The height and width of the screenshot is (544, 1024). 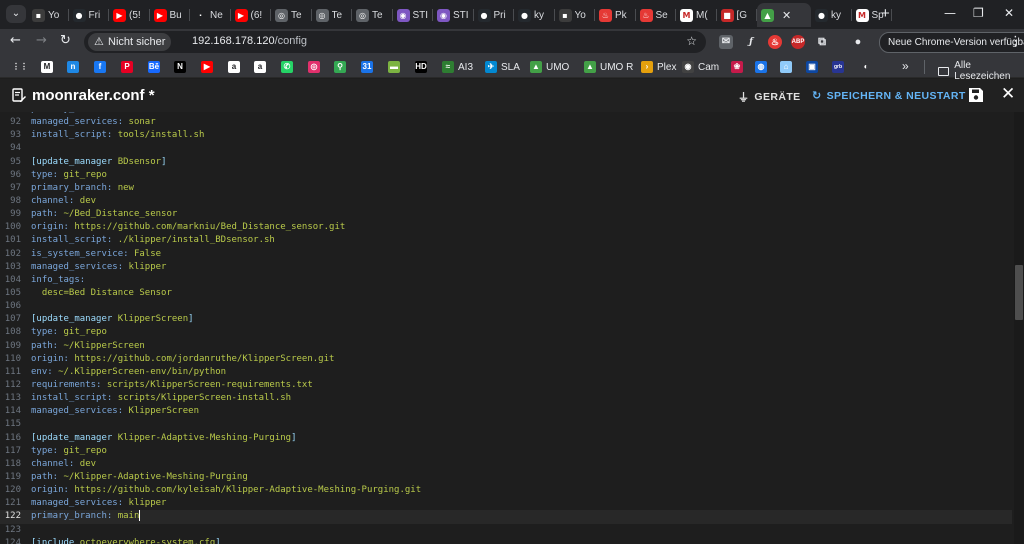 What do you see at coordinates (86, 516) in the screenshot?
I see `line-text: primary_branch: main` at bounding box center [86, 516].